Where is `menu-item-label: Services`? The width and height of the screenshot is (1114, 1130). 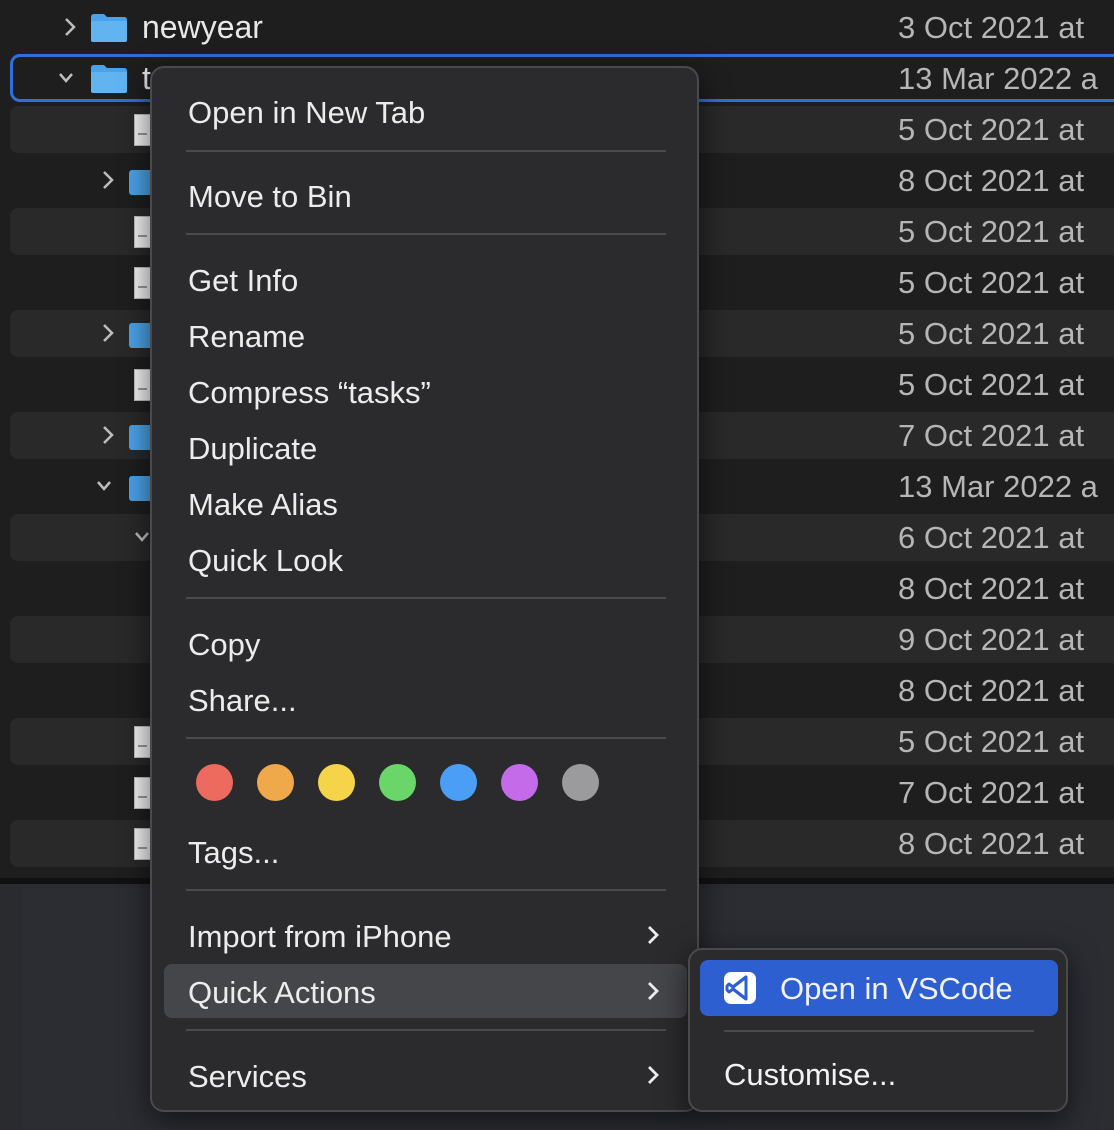 menu-item-label: Services is located at coordinates (247, 1076).